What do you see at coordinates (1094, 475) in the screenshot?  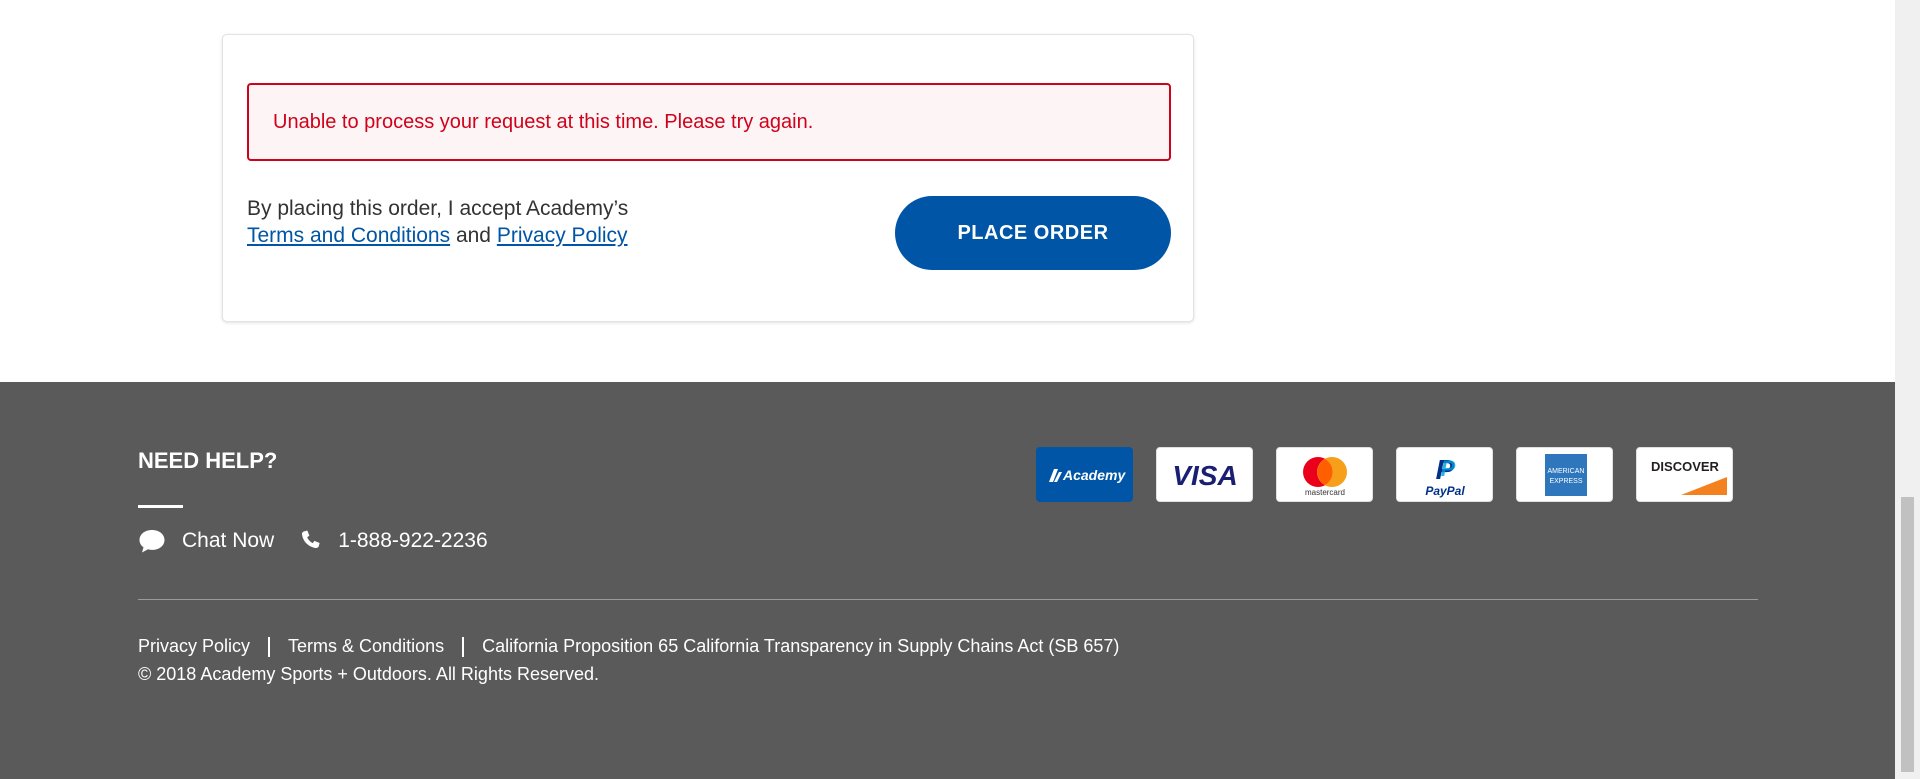 I see `svg-text: Academy` at bounding box center [1094, 475].